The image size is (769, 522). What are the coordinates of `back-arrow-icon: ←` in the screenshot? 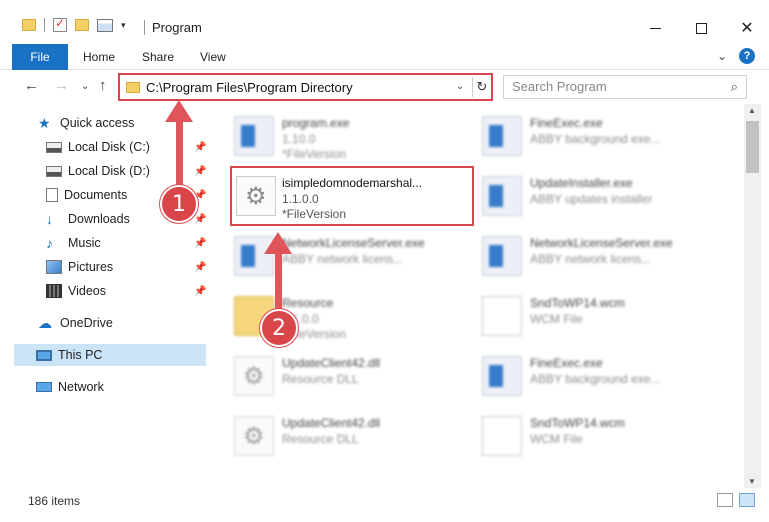 It's located at (31, 85).